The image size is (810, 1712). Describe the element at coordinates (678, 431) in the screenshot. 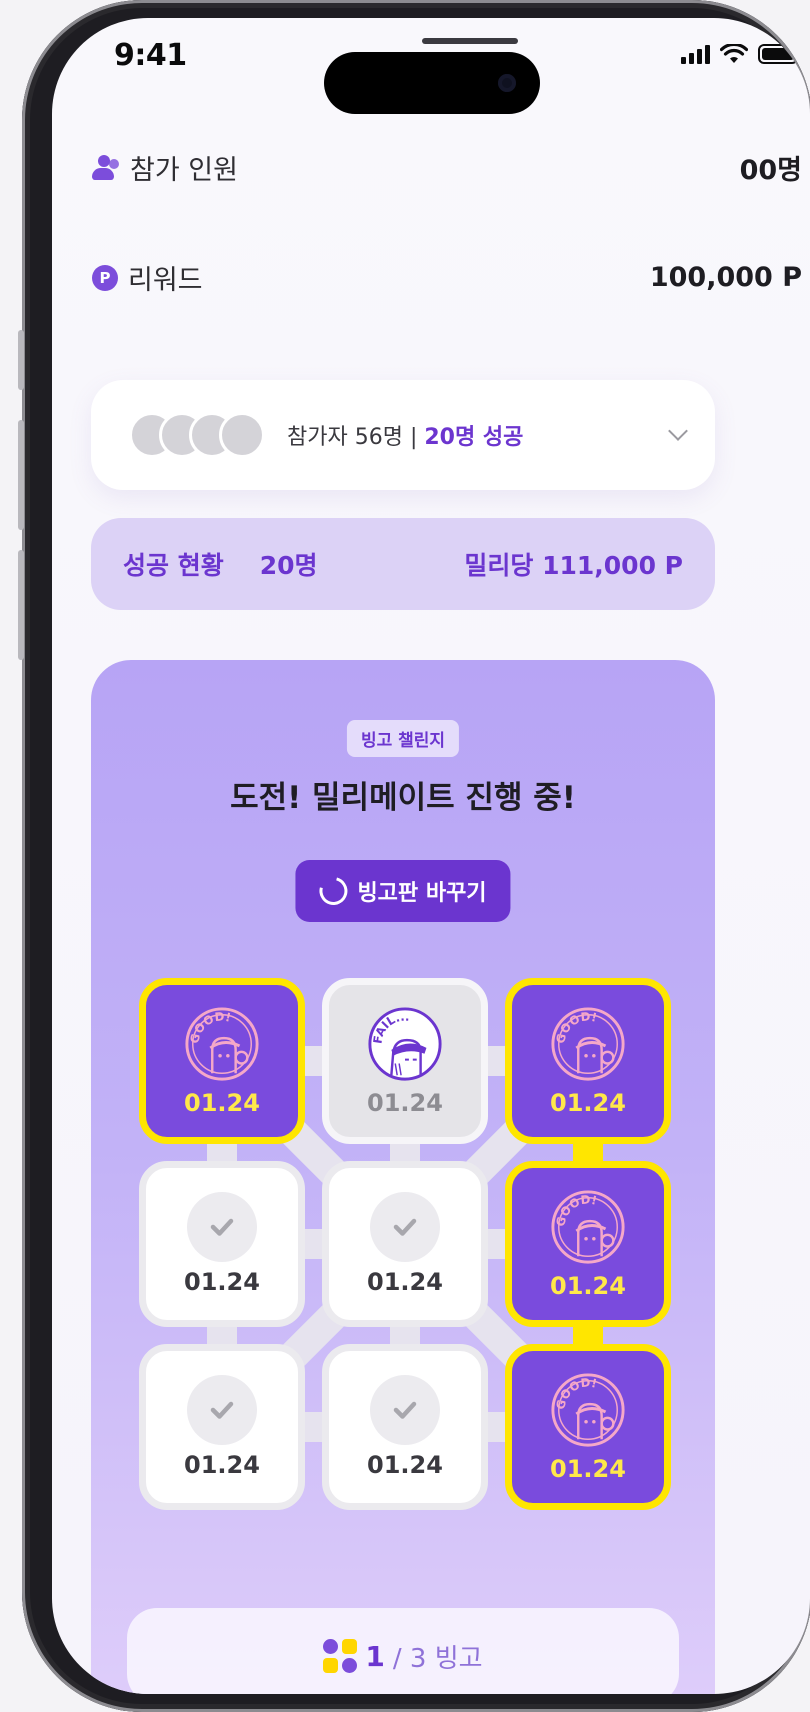

I see `chevron-down-icon` at that location.